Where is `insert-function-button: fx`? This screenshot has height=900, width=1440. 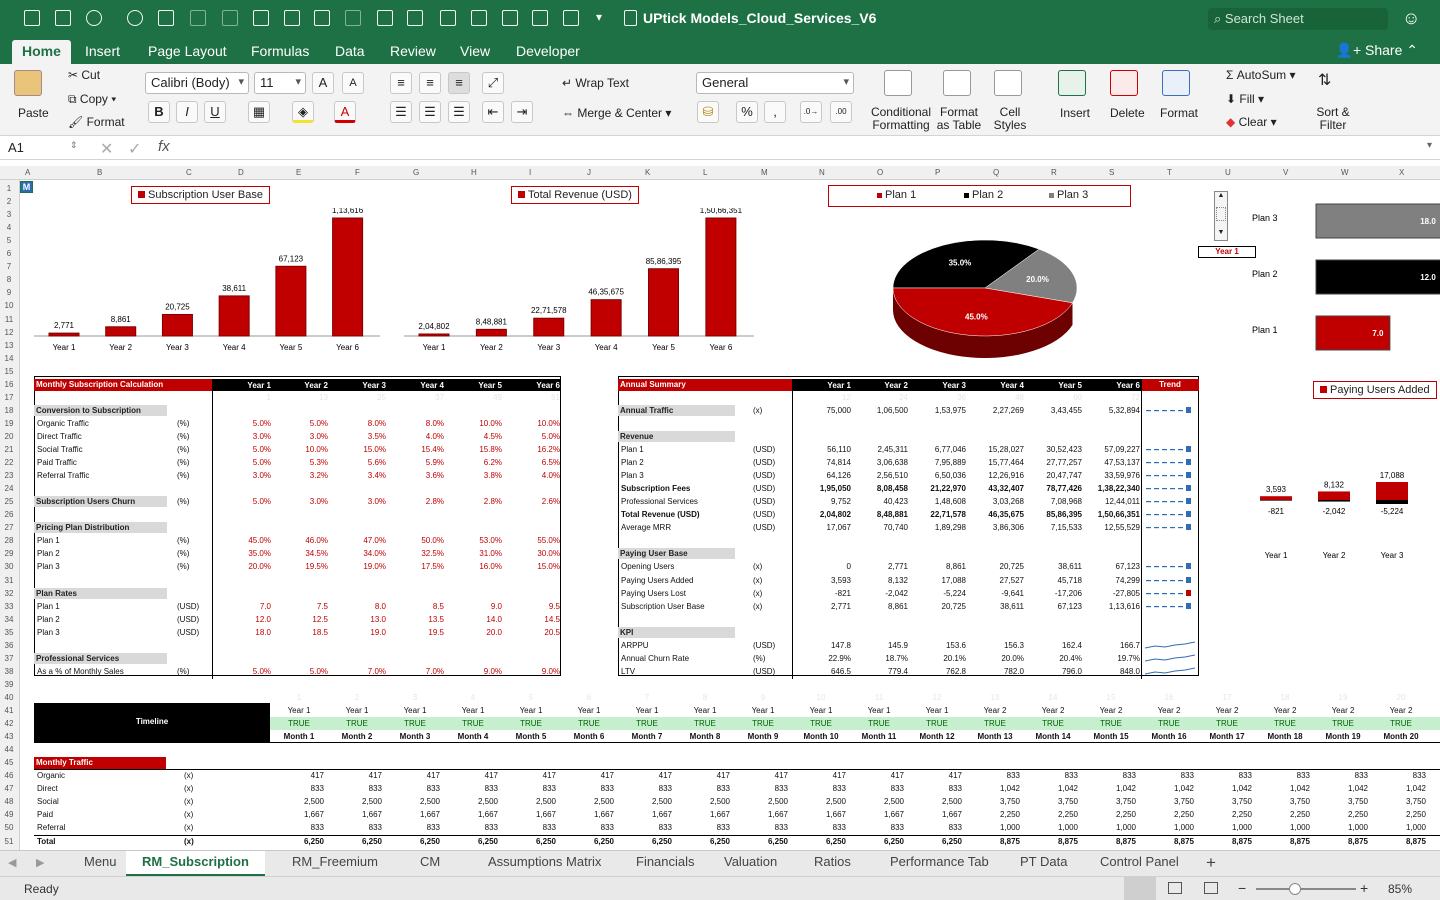 insert-function-button: fx is located at coordinates (164, 146).